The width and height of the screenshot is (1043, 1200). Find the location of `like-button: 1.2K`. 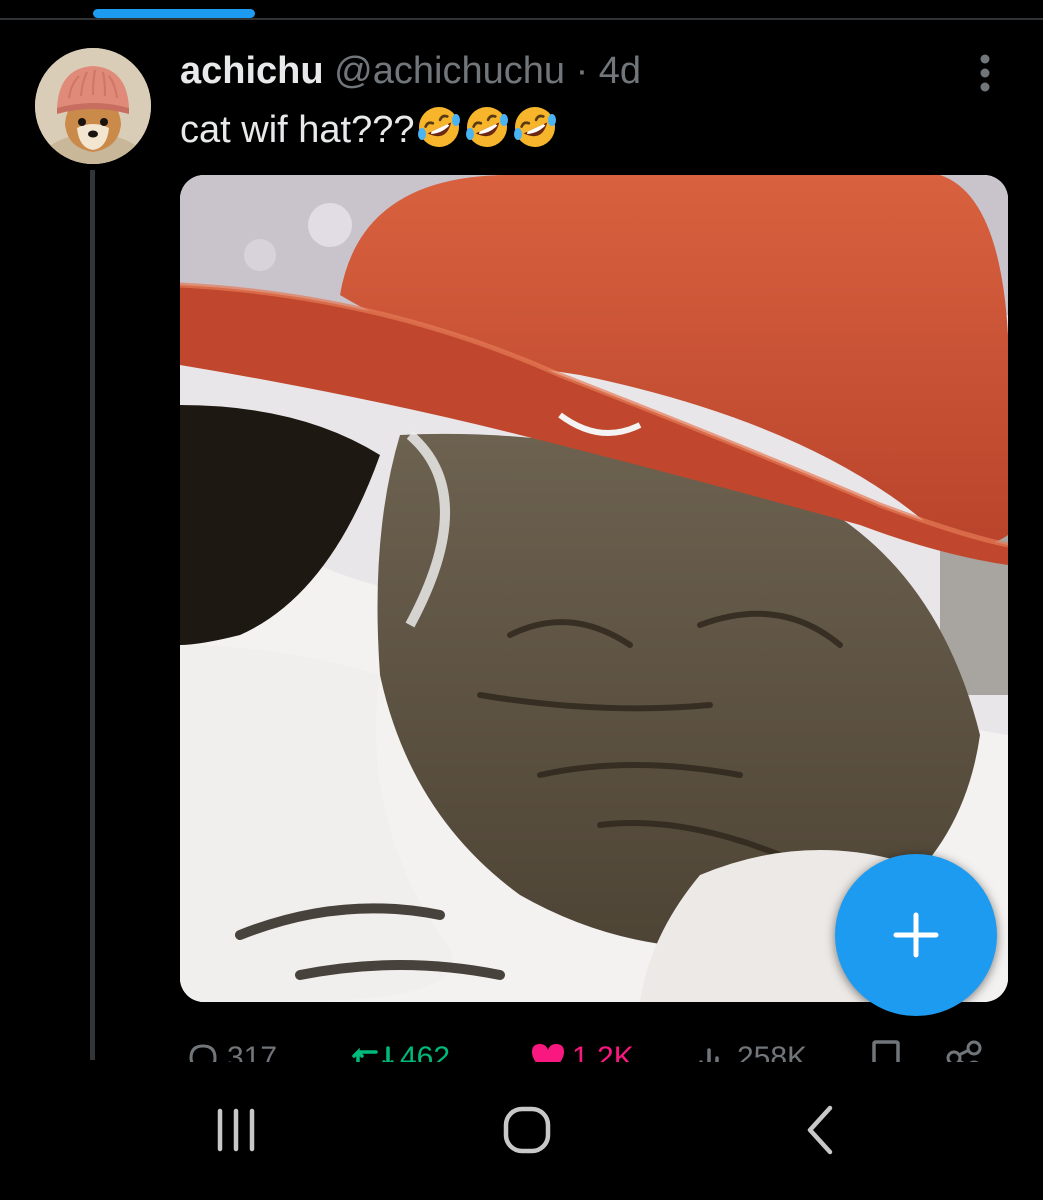

like-button: 1.2K is located at coordinates (581, 1050).